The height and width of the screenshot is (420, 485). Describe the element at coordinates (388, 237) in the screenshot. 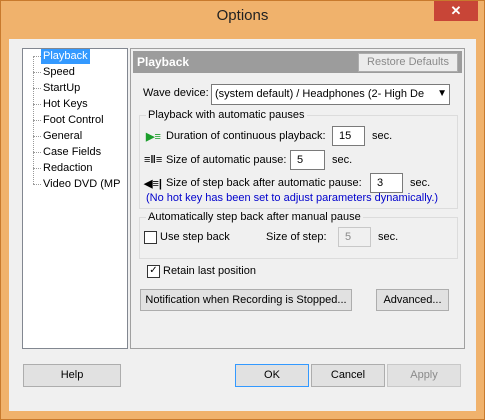

I see `step-size-unit: sec.` at that location.